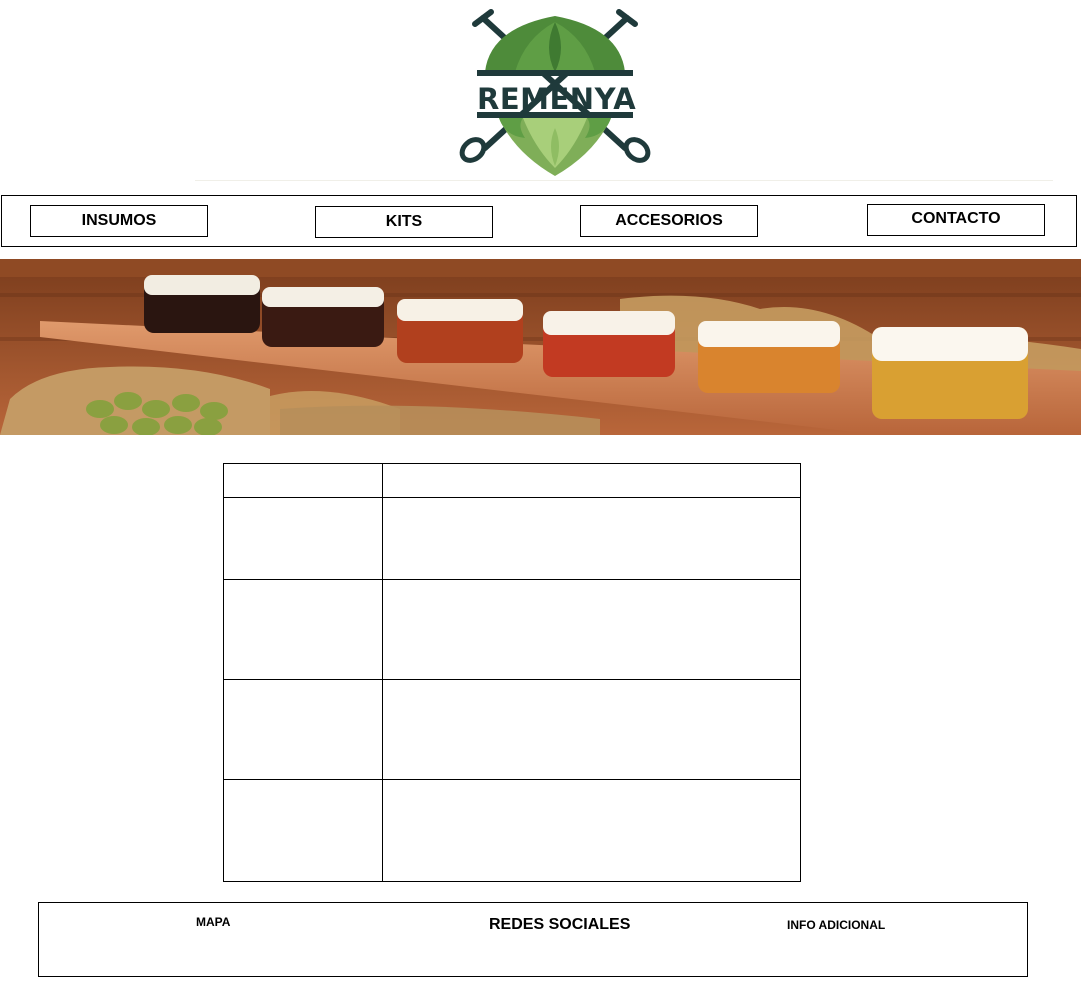  I want to click on site-logo: REMENYA, so click(555, 94).